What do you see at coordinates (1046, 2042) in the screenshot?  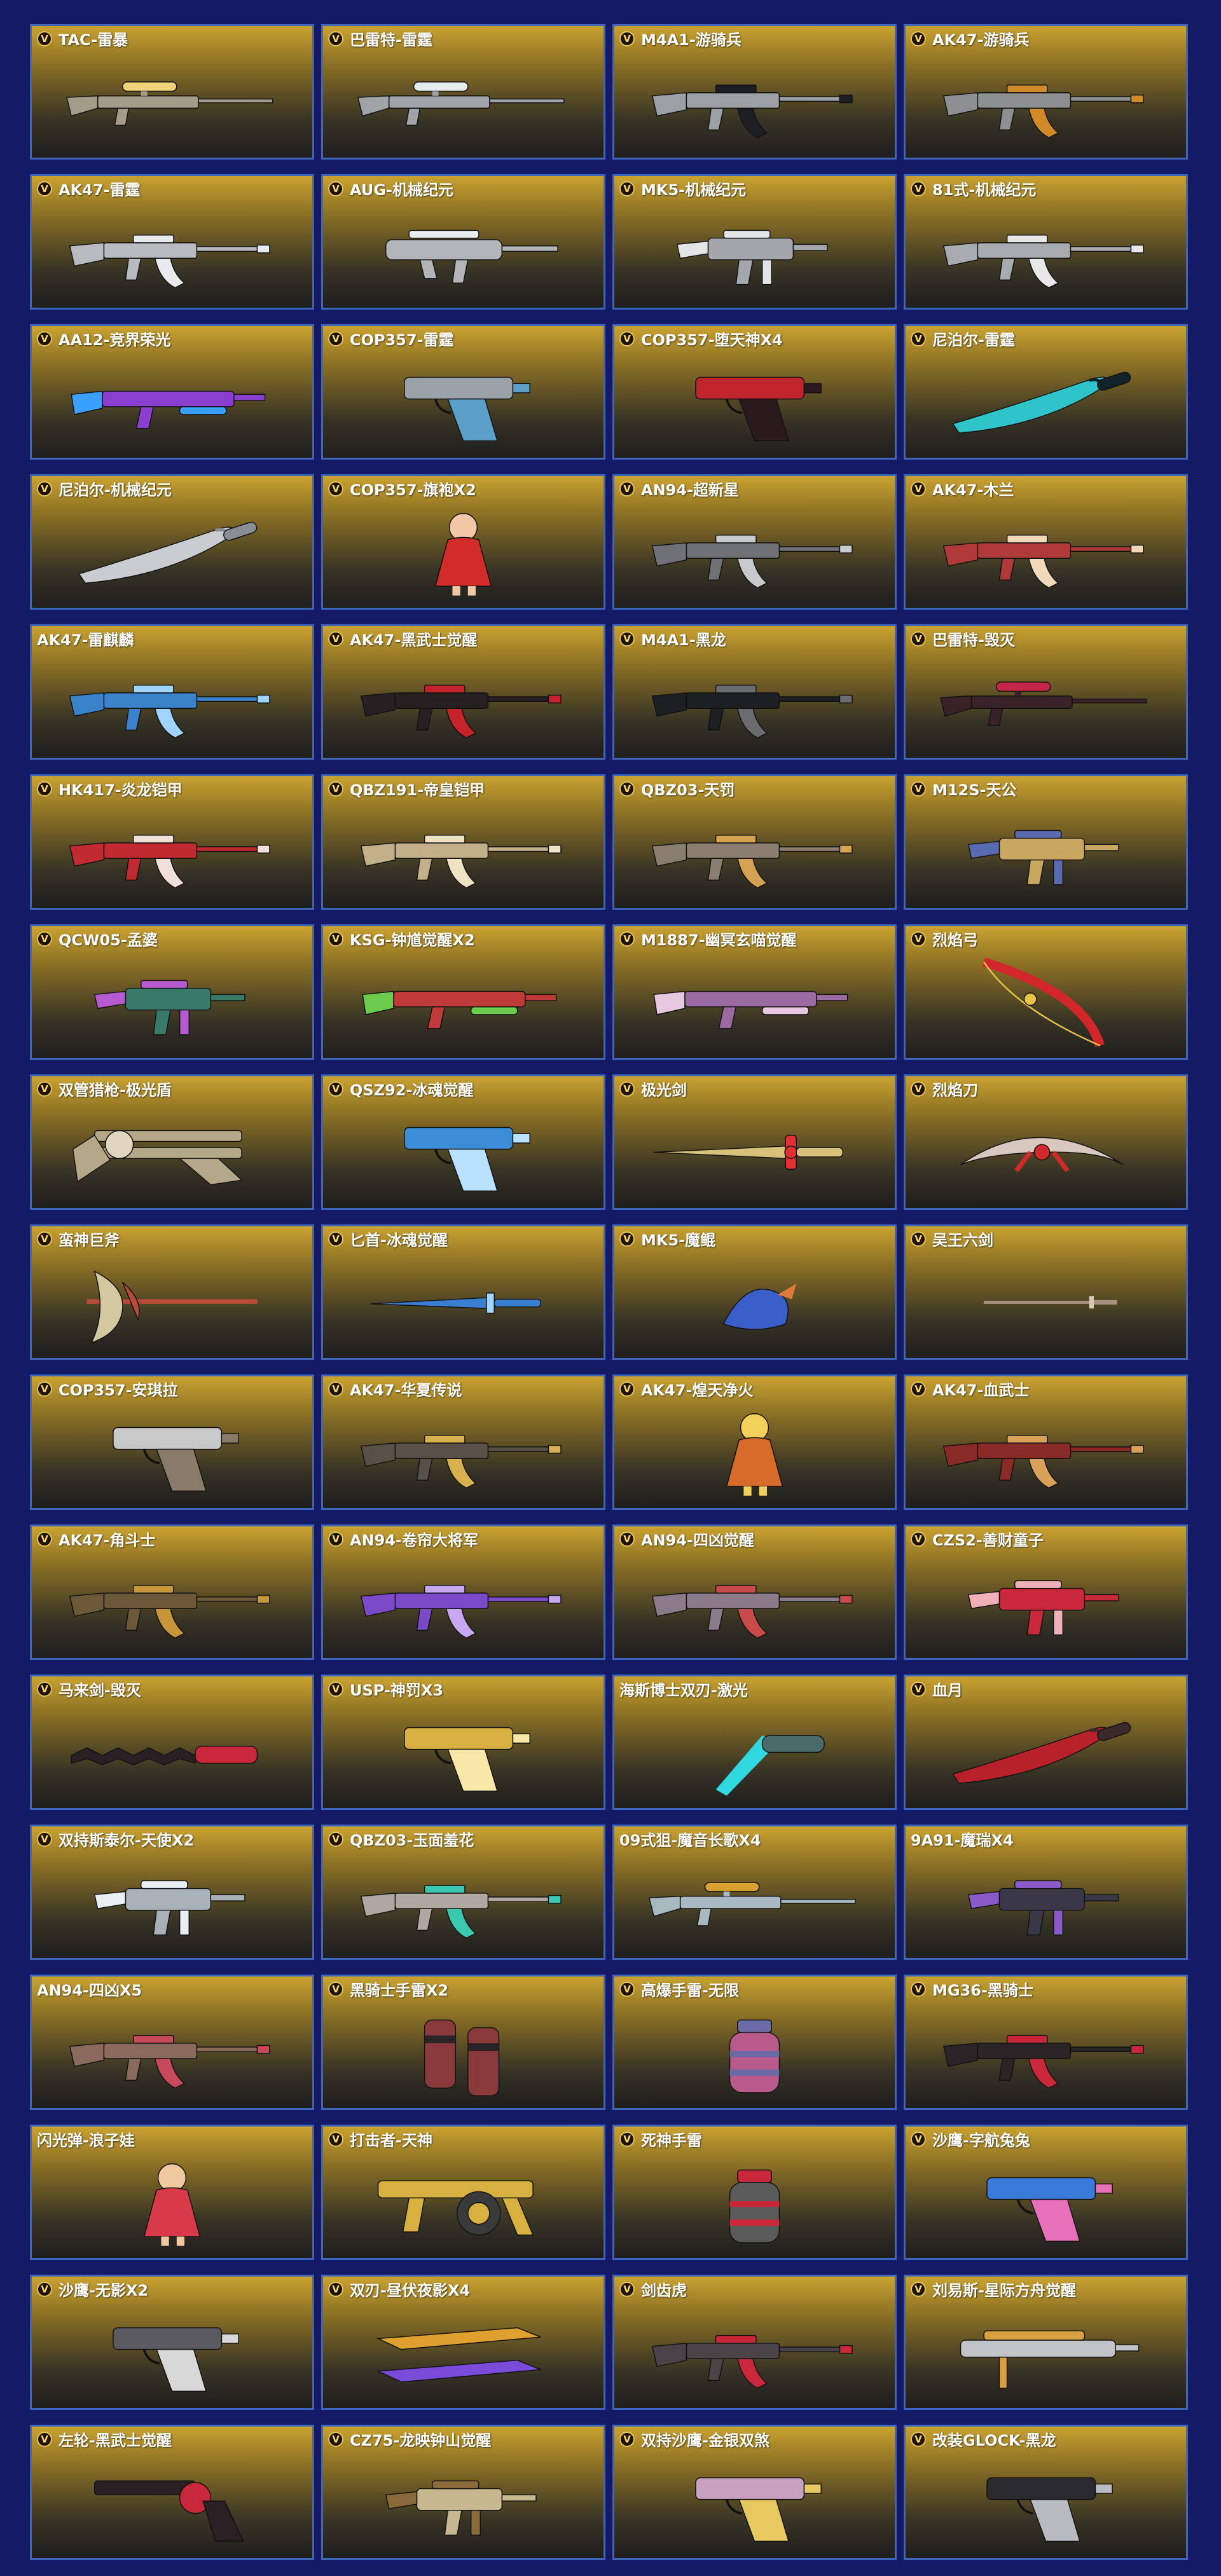 I see `weapon-card: V MG36-黑骑士` at bounding box center [1046, 2042].